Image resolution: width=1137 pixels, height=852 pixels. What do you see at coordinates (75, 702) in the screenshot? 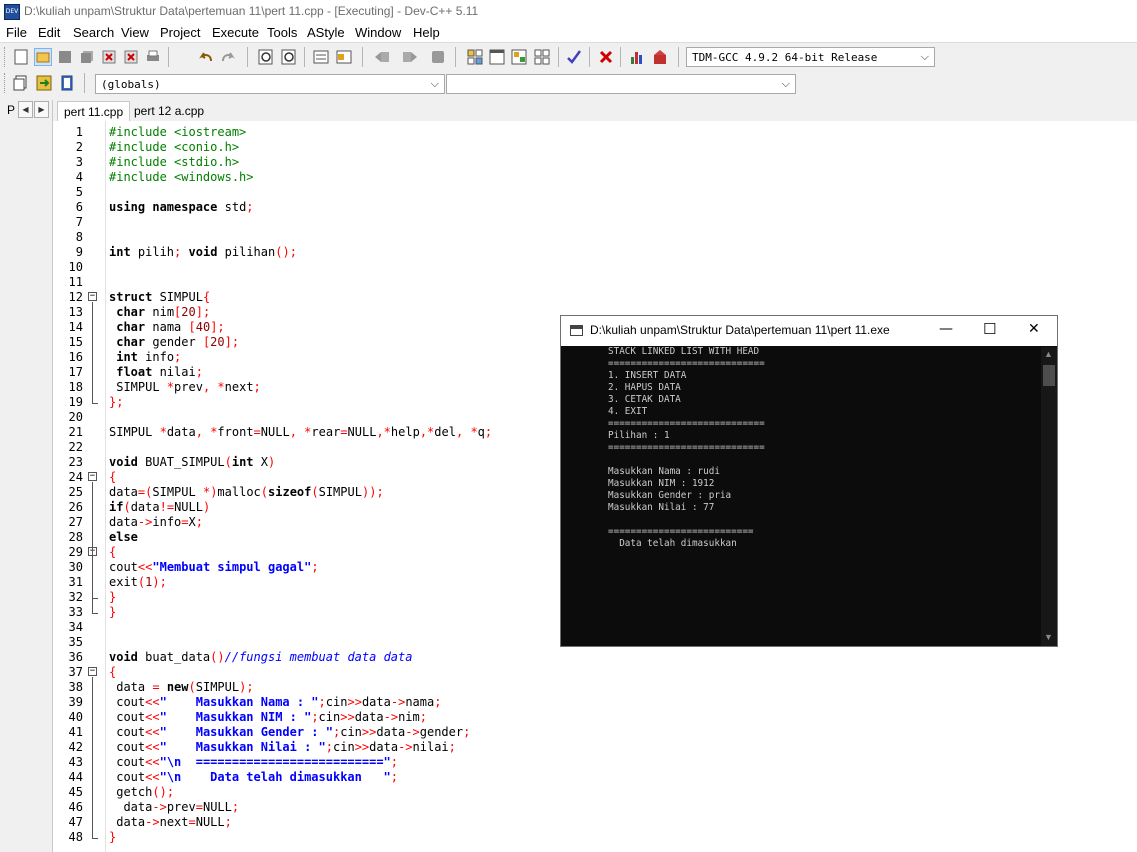
I see `line-number: 39` at bounding box center [75, 702].